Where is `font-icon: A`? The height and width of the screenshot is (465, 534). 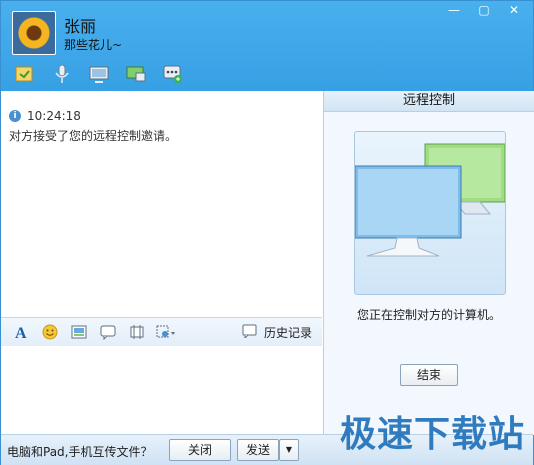 font-icon: A is located at coordinates (20, 332).